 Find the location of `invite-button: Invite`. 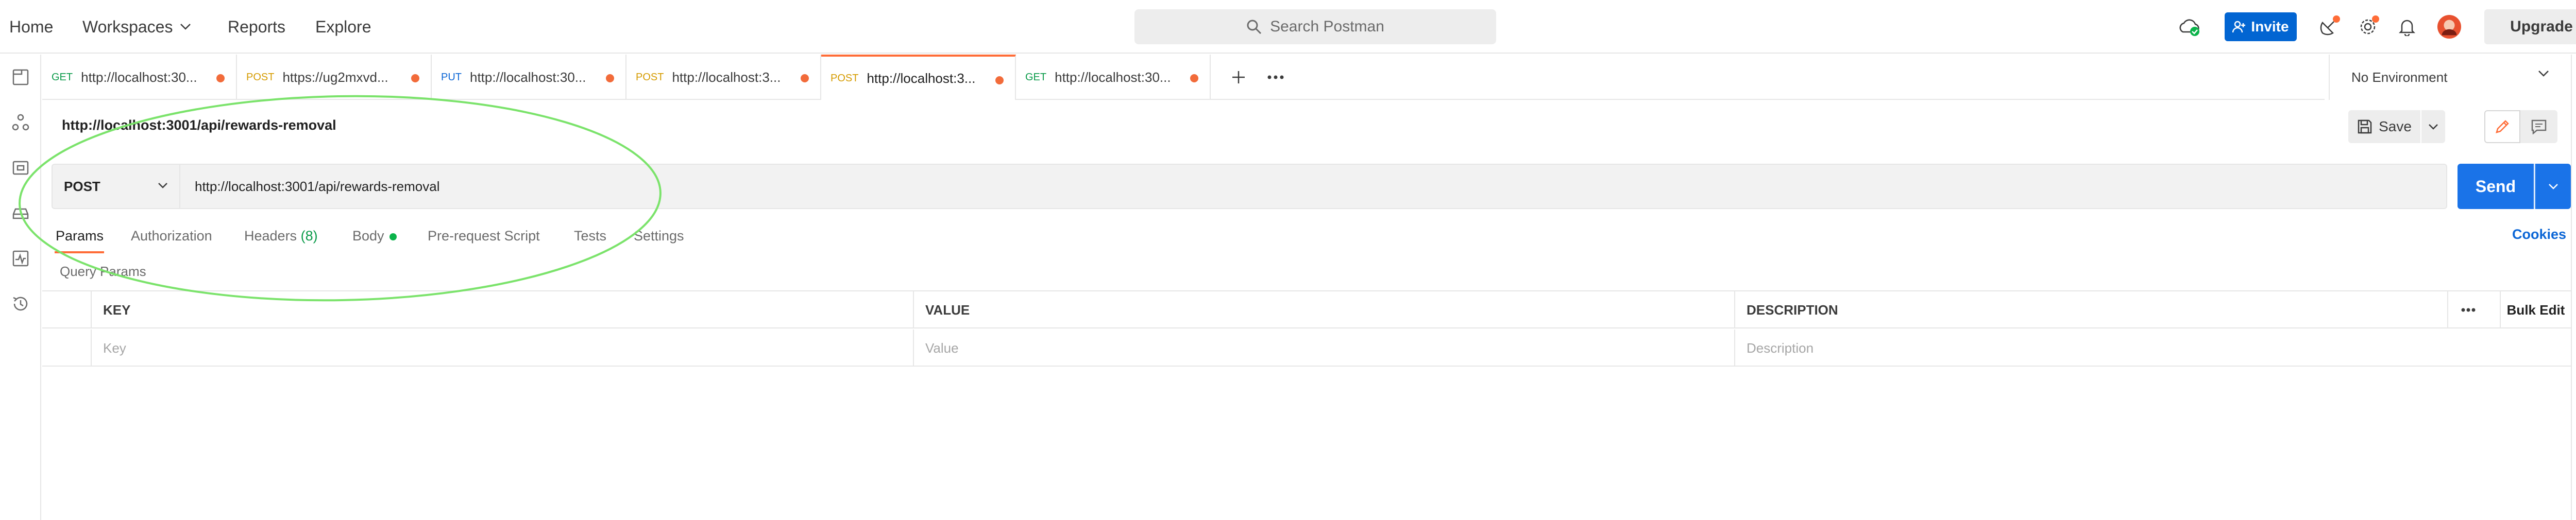

invite-button: Invite is located at coordinates (2261, 26).